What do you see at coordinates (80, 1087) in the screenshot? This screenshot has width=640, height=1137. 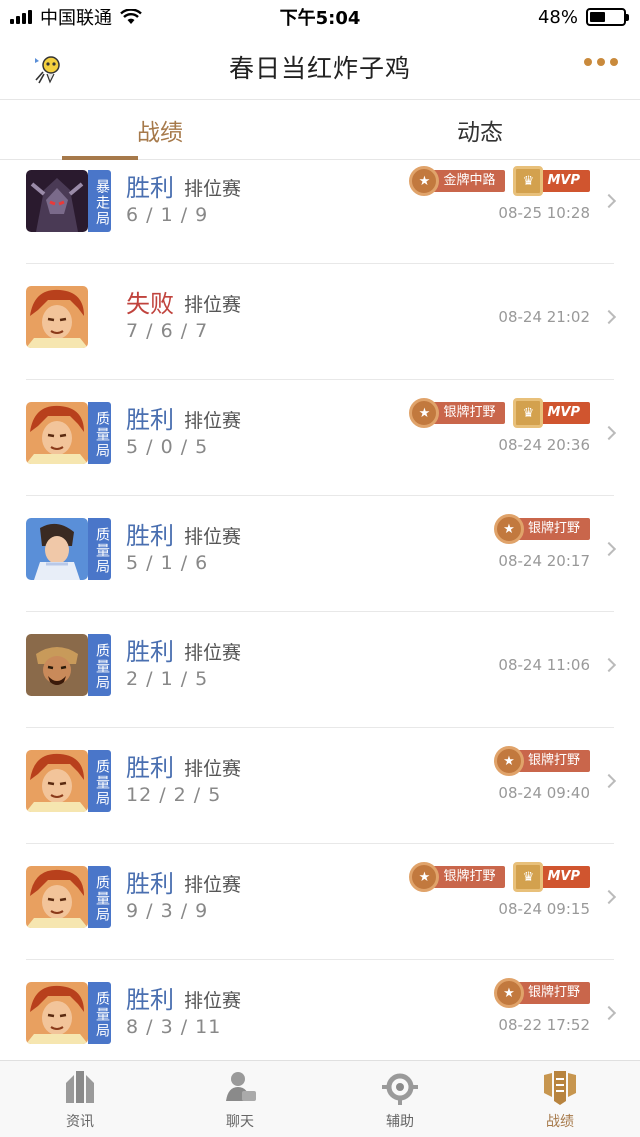 I see `news-icon` at bounding box center [80, 1087].